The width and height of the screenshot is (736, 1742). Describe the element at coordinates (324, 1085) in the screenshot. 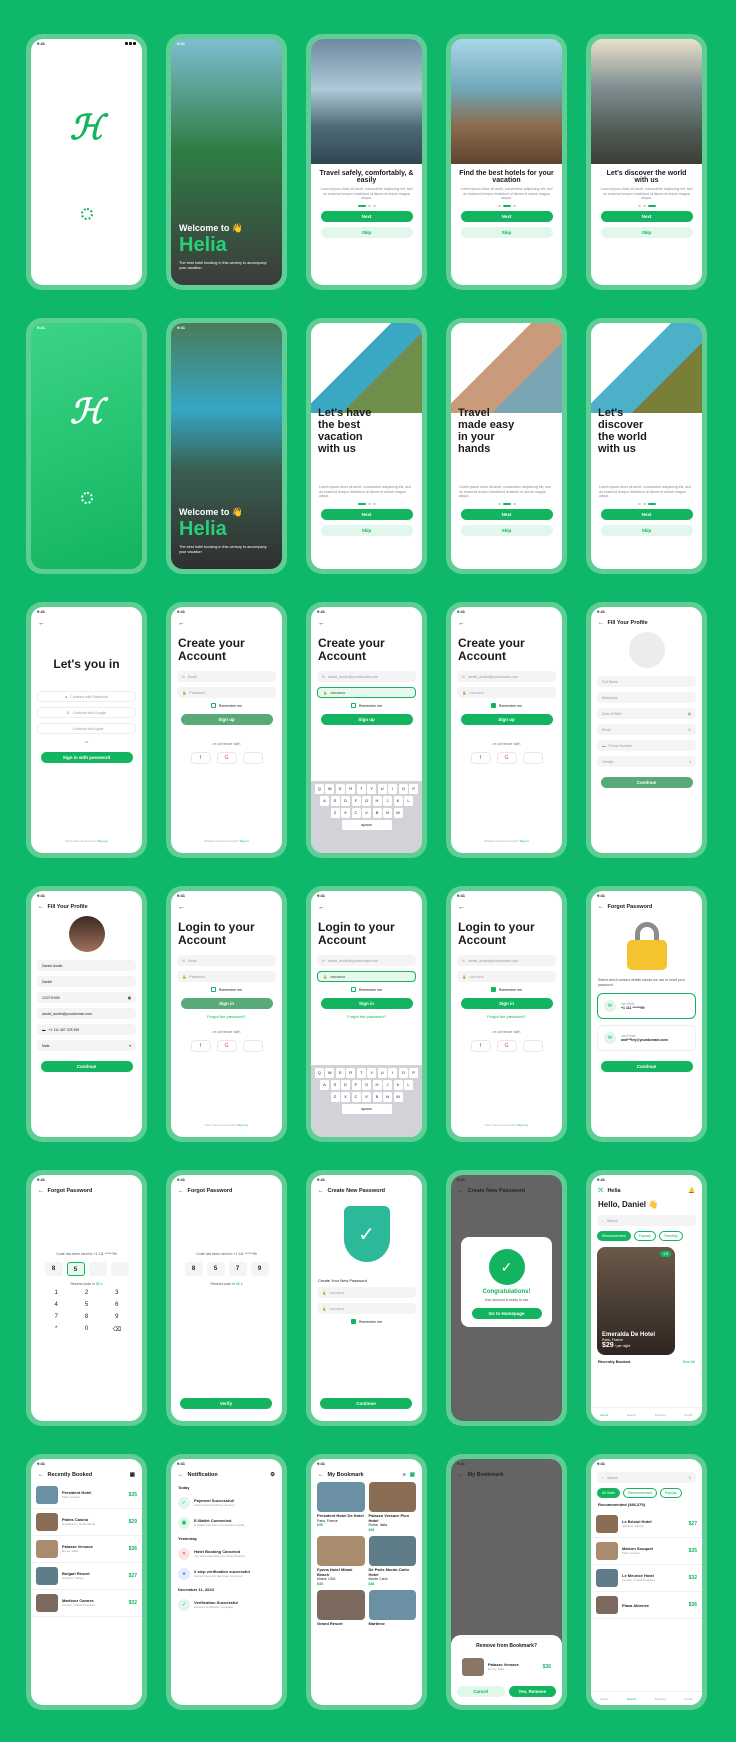

I see `key-a: A` at that location.